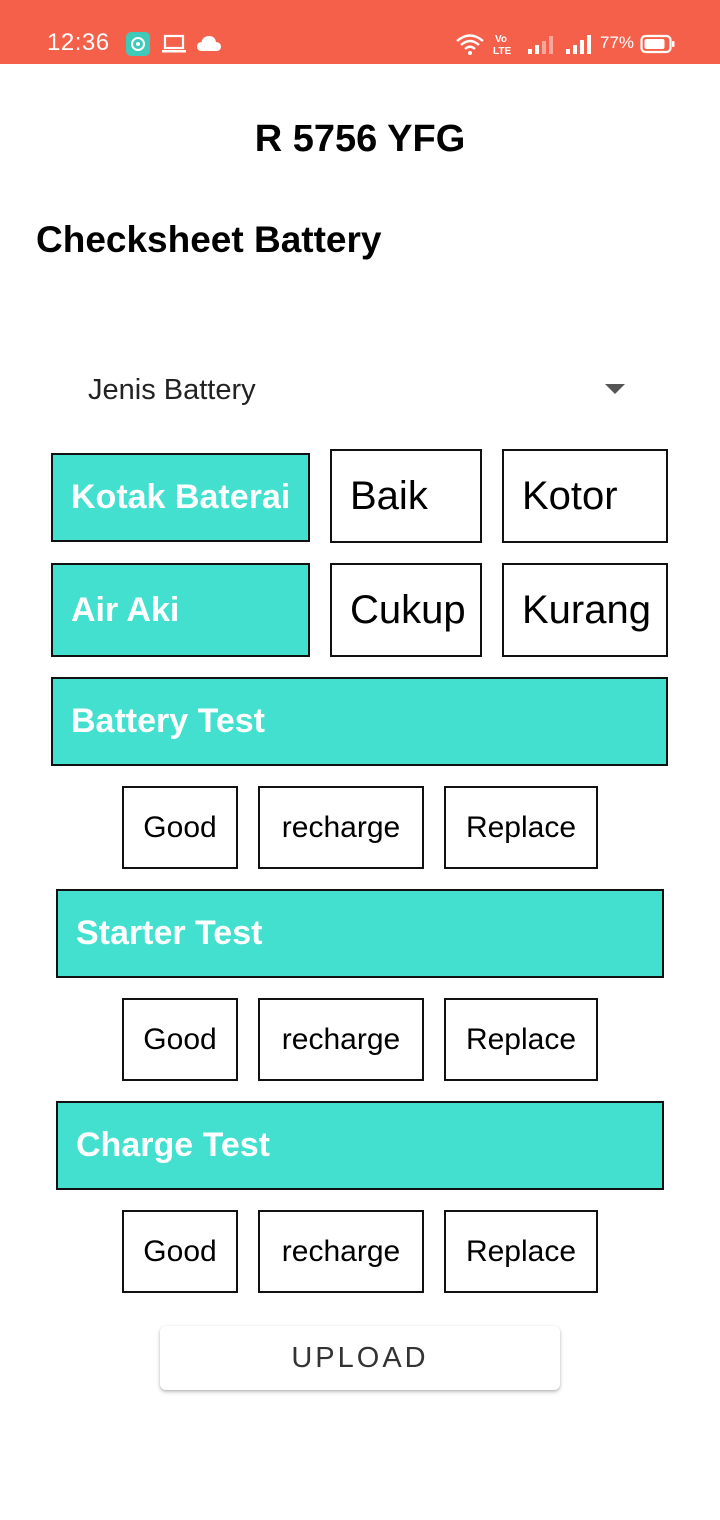 Image resolution: width=720 pixels, height=1520 pixels. What do you see at coordinates (360, 32) in the screenshot?
I see `status-bar: 12:36 Vo LTE 77%` at bounding box center [360, 32].